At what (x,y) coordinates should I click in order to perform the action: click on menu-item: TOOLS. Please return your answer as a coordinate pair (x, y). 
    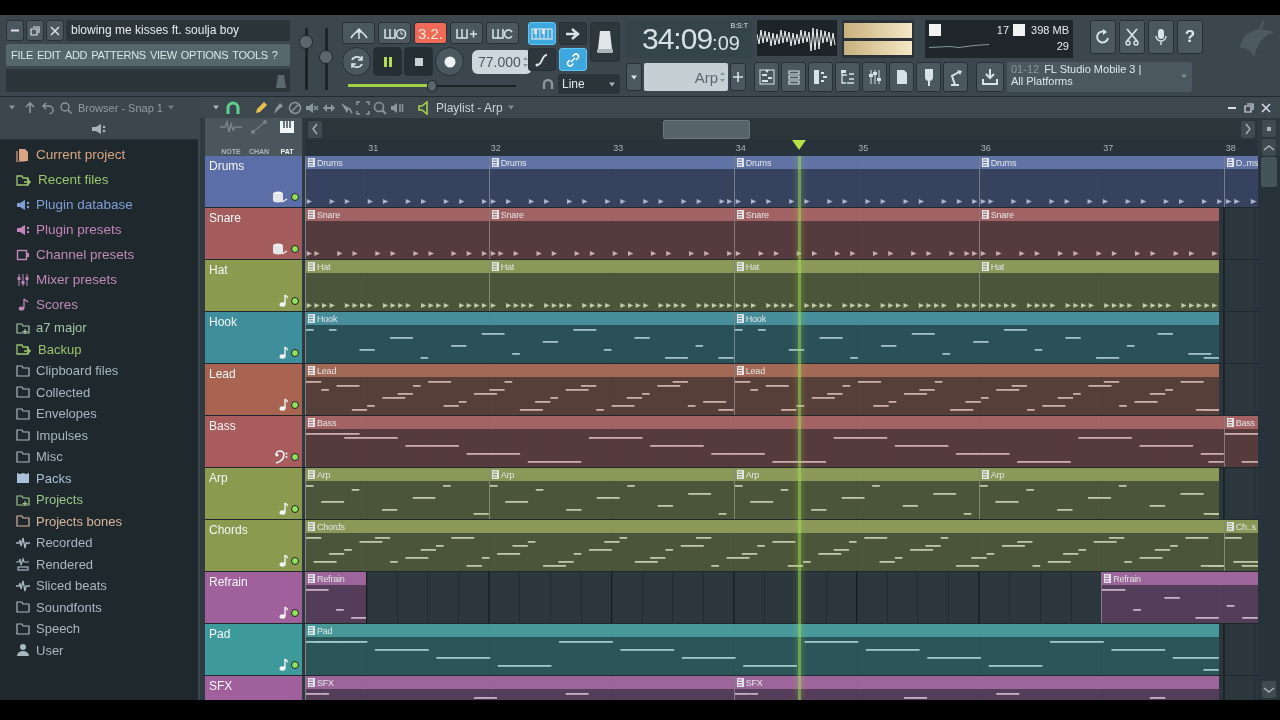
    Looking at the image, I should click on (250, 55).